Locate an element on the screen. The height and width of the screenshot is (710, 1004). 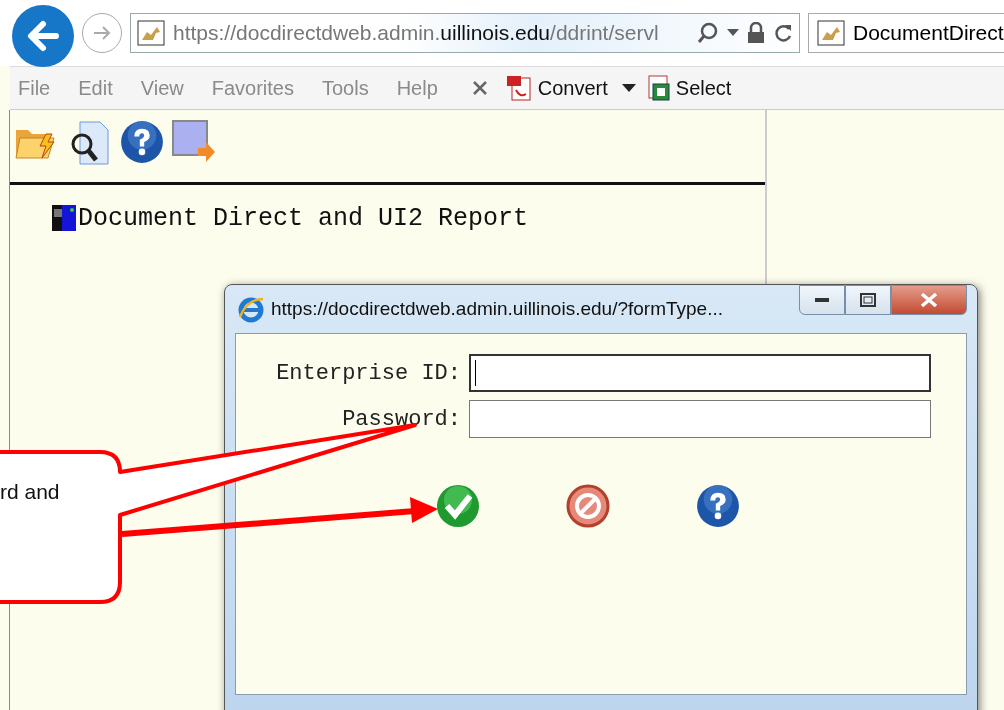
field-label: Enterprise ID: is located at coordinates (368, 373).